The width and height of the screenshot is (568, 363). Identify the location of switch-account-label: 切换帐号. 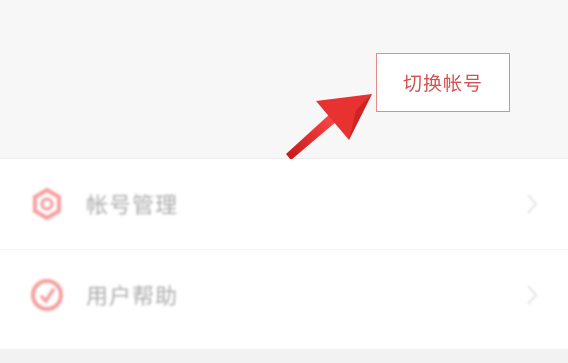
(442, 84).